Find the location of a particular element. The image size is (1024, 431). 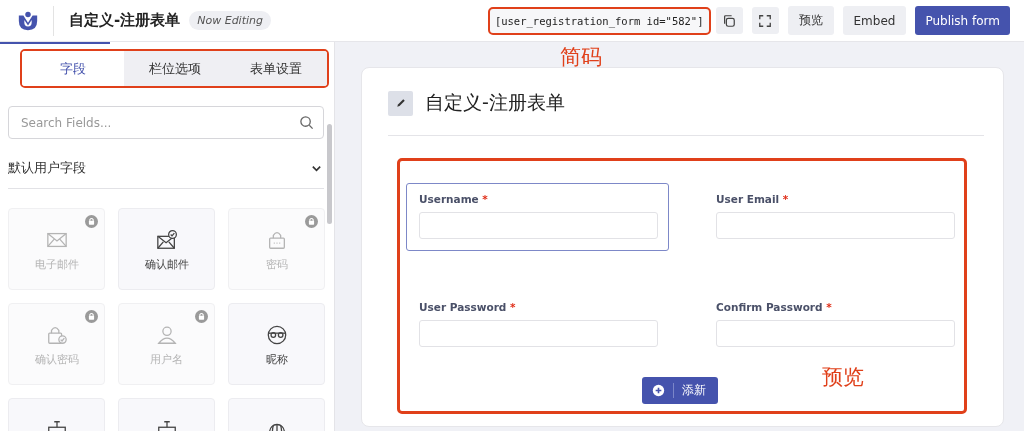

input-label: Confirm Password * is located at coordinates (774, 307).